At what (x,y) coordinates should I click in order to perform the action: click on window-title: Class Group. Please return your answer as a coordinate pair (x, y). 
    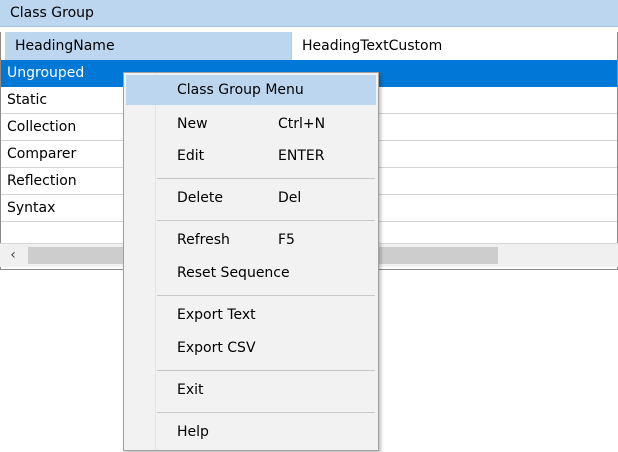
    Looking at the image, I should click on (52, 13).